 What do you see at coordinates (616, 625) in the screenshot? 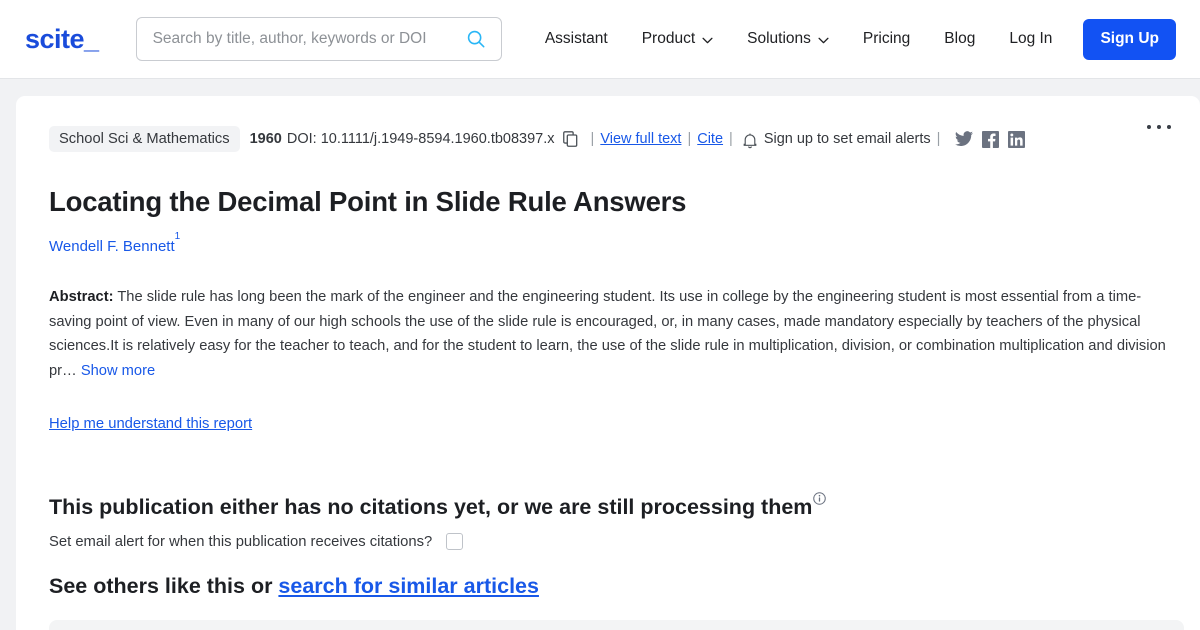
I see `similar-results-panel` at bounding box center [616, 625].